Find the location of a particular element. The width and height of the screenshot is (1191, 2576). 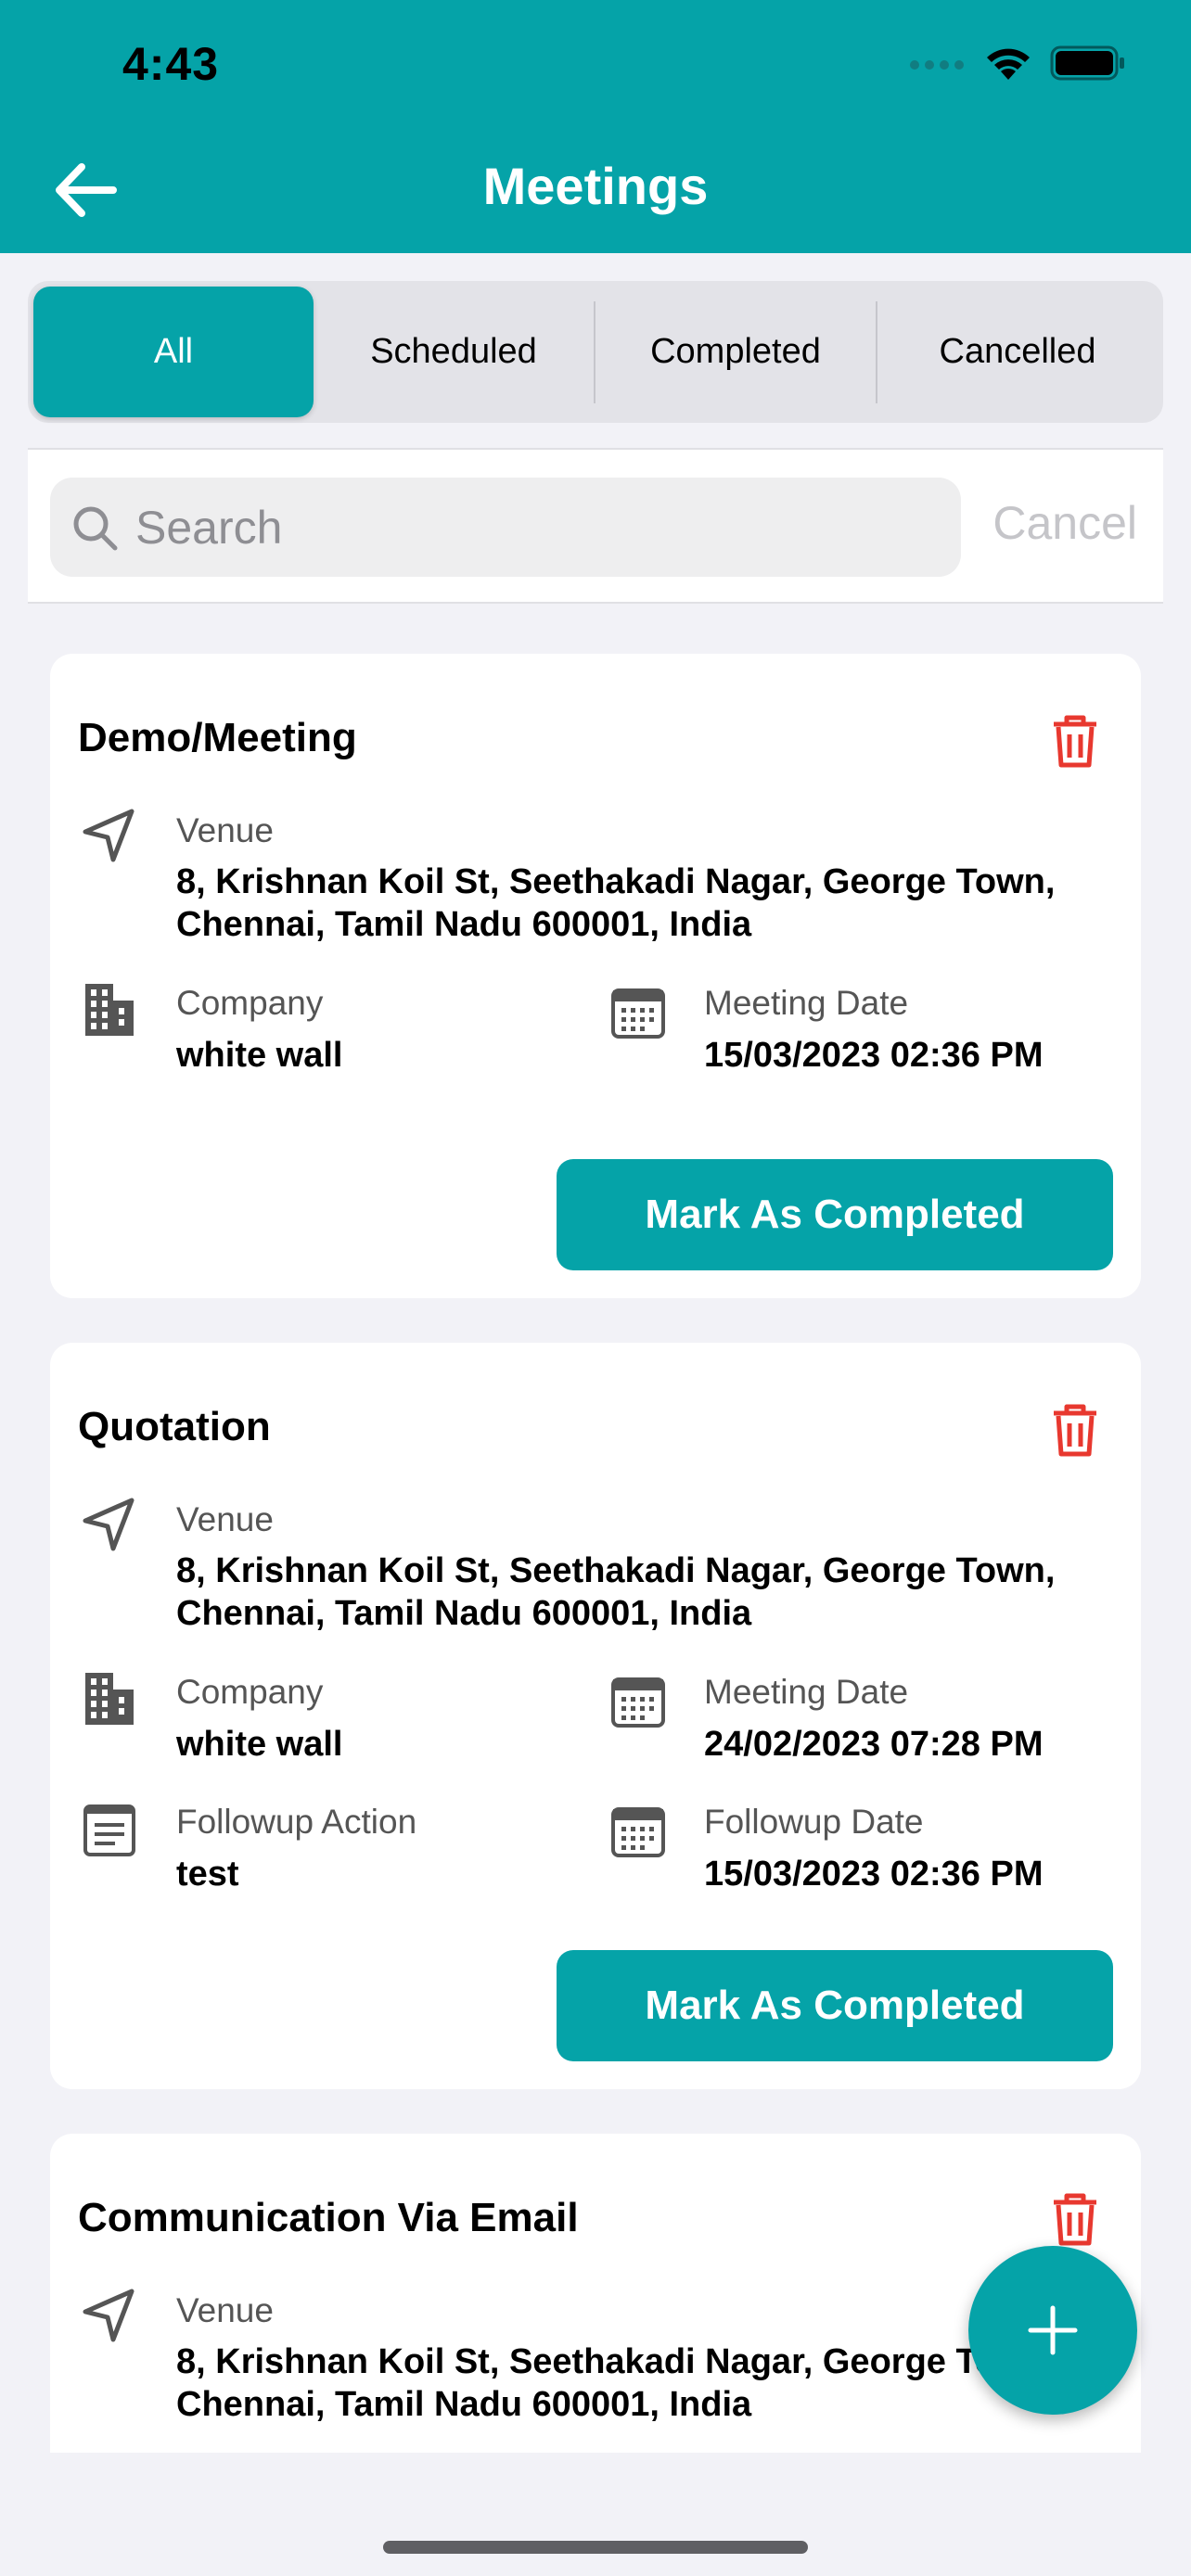

status-icons is located at coordinates (1016, 64).